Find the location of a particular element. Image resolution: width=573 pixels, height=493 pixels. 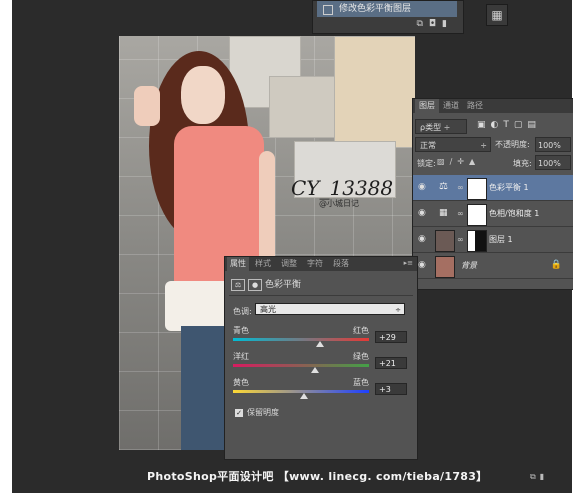

opacity-input: 100% is located at coordinates (553, 144).